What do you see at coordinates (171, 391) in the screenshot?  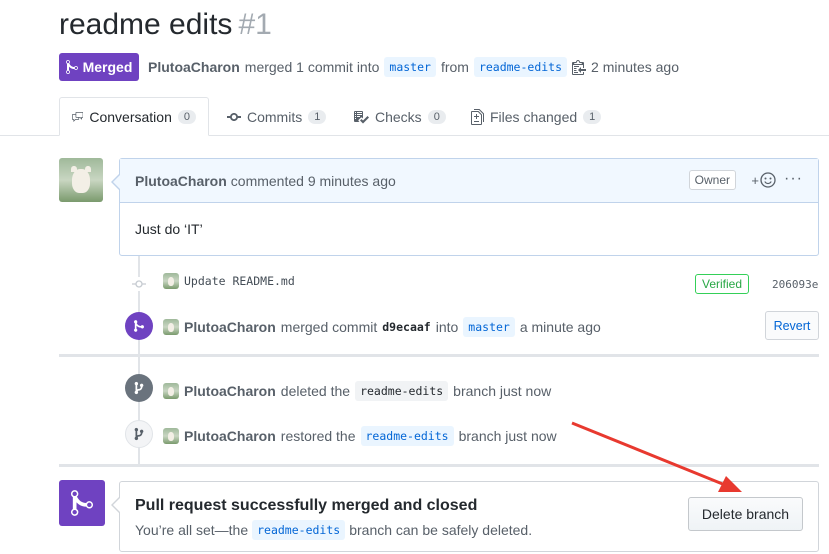 I see `deleted-author-avatar` at bounding box center [171, 391].